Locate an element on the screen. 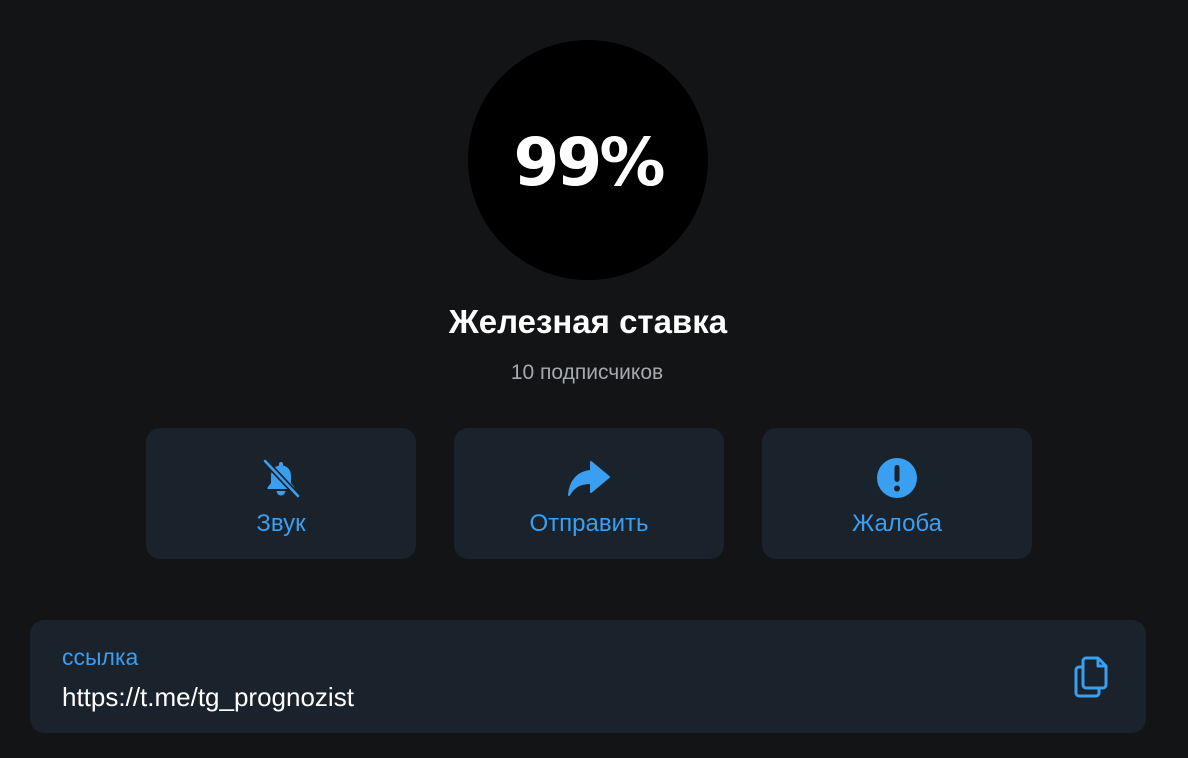  copy-icon is located at coordinates (1092, 677).